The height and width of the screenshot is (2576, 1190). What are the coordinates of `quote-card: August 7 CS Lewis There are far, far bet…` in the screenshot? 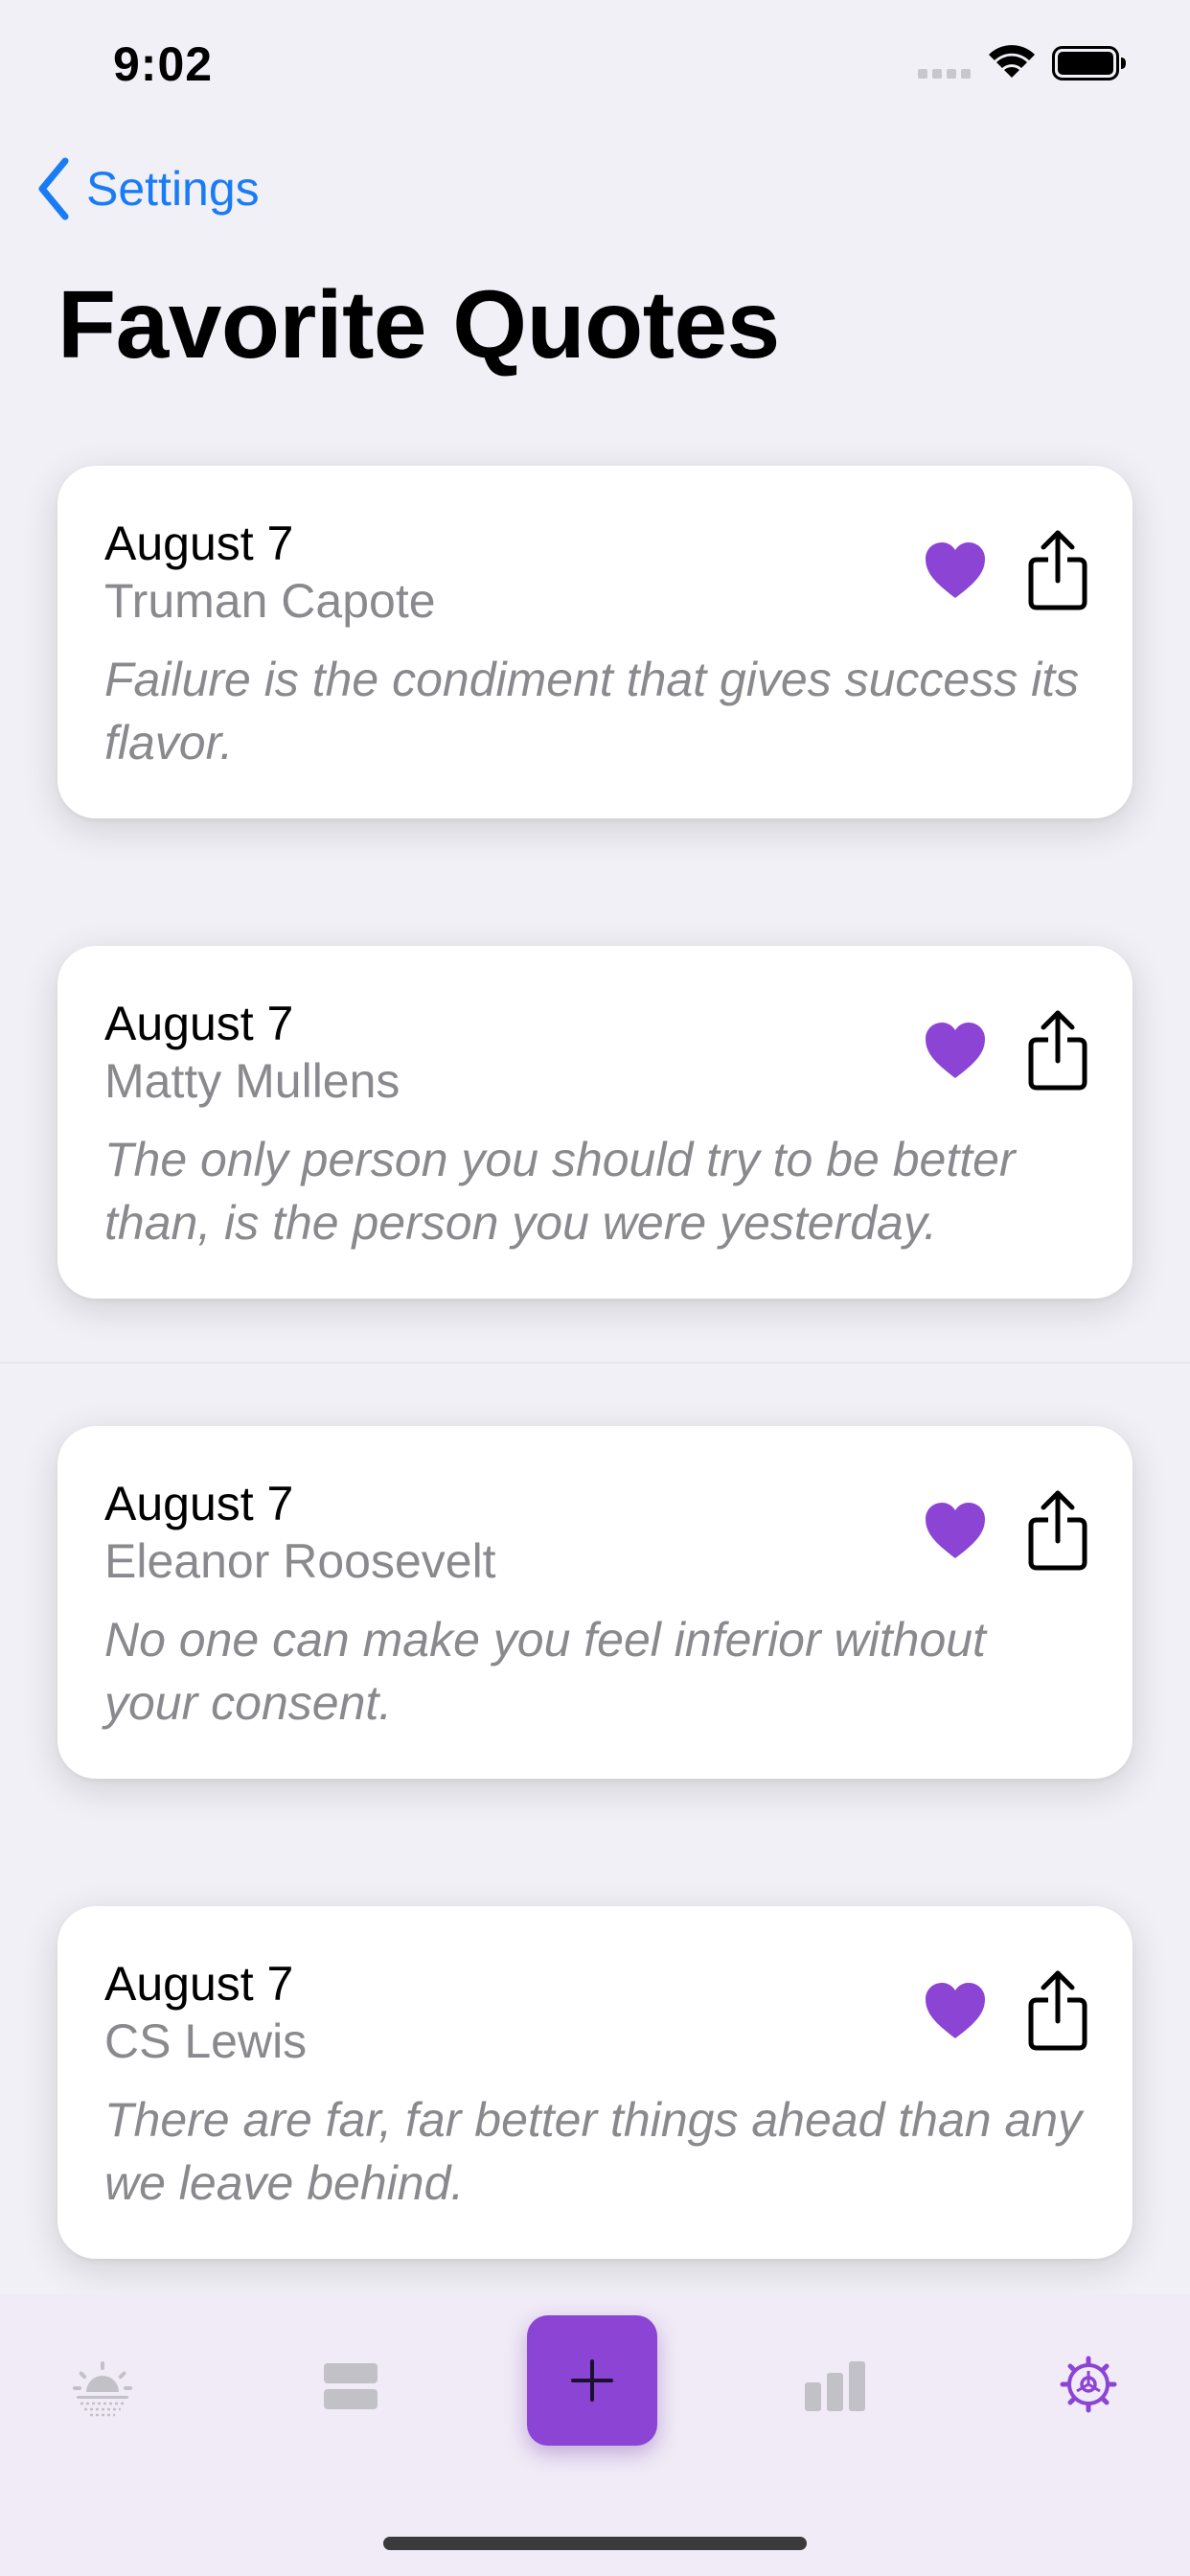 It's located at (595, 2082).